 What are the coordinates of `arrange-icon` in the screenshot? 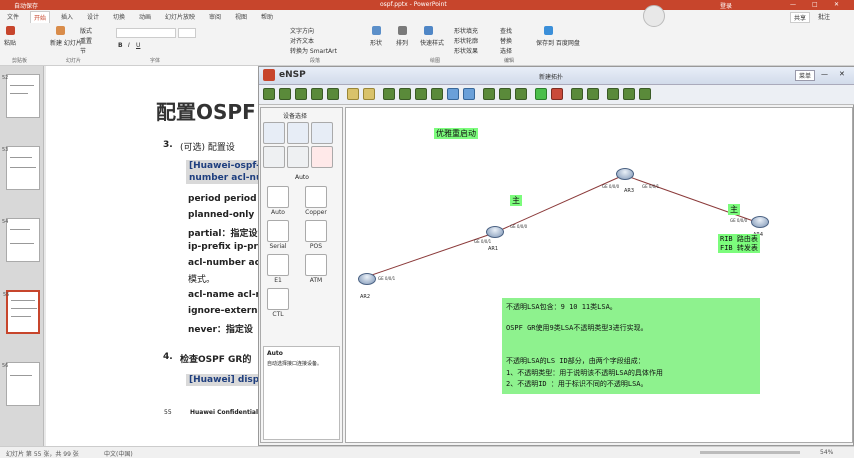 It's located at (402, 30).